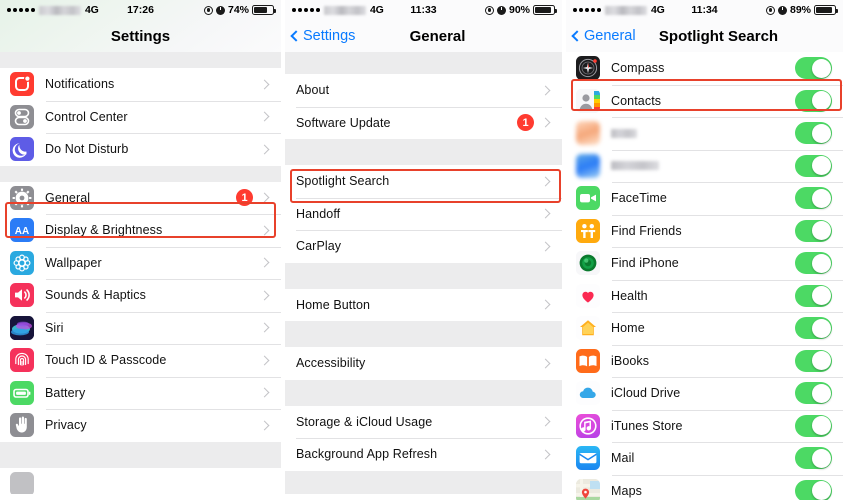  What do you see at coordinates (626, 490) in the screenshot?
I see `list-item-label: Maps` at bounding box center [626, 490].